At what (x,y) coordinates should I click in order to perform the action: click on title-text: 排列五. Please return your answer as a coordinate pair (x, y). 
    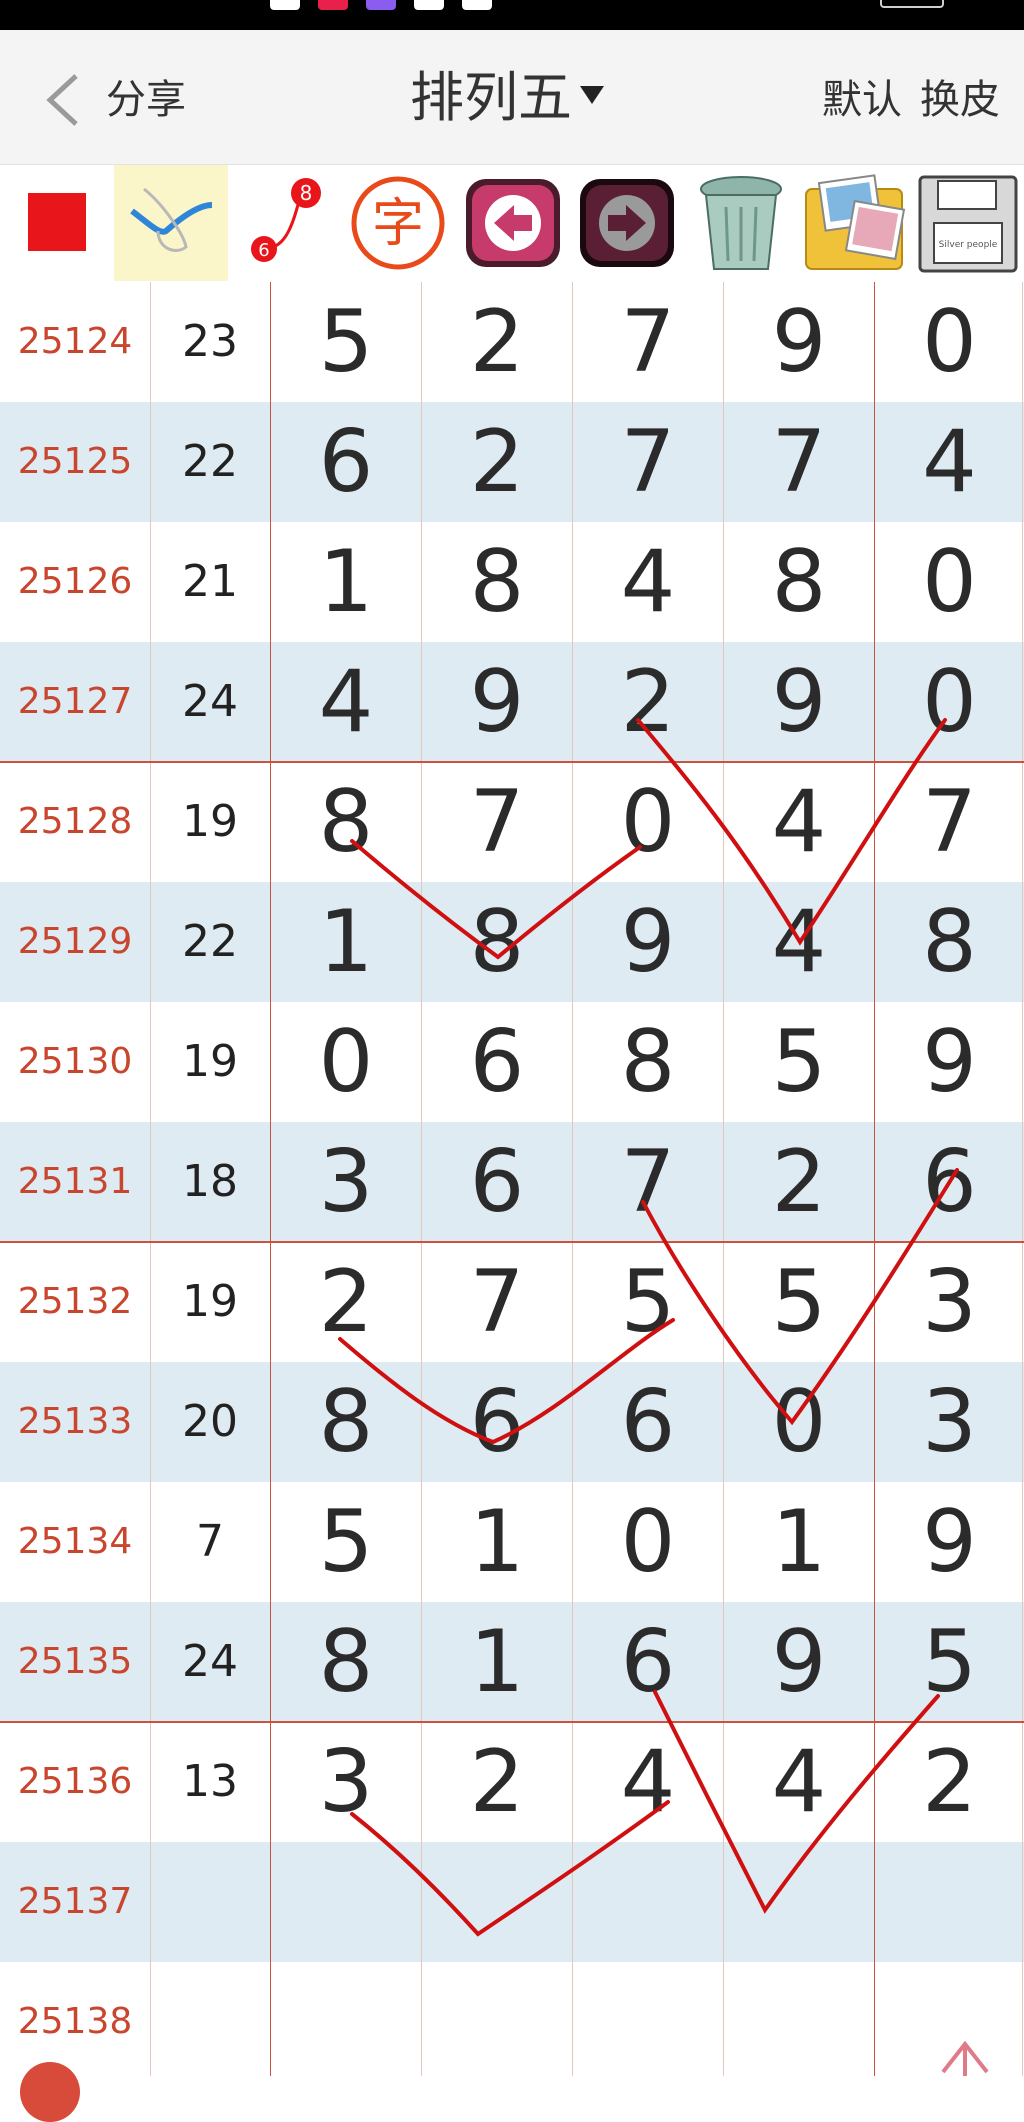
    Looking at the image, I should click on (491, 97).